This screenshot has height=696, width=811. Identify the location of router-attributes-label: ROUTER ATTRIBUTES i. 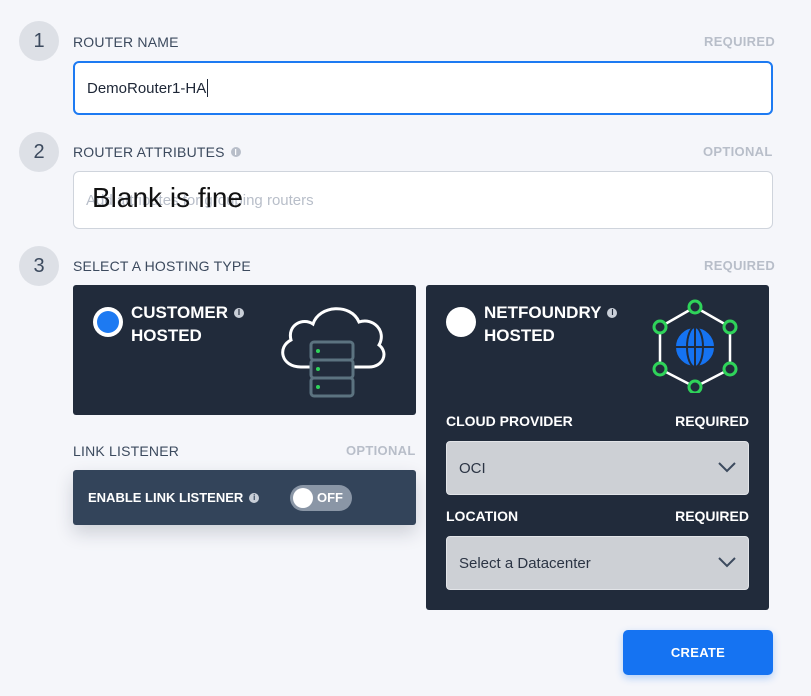
(157, 152).